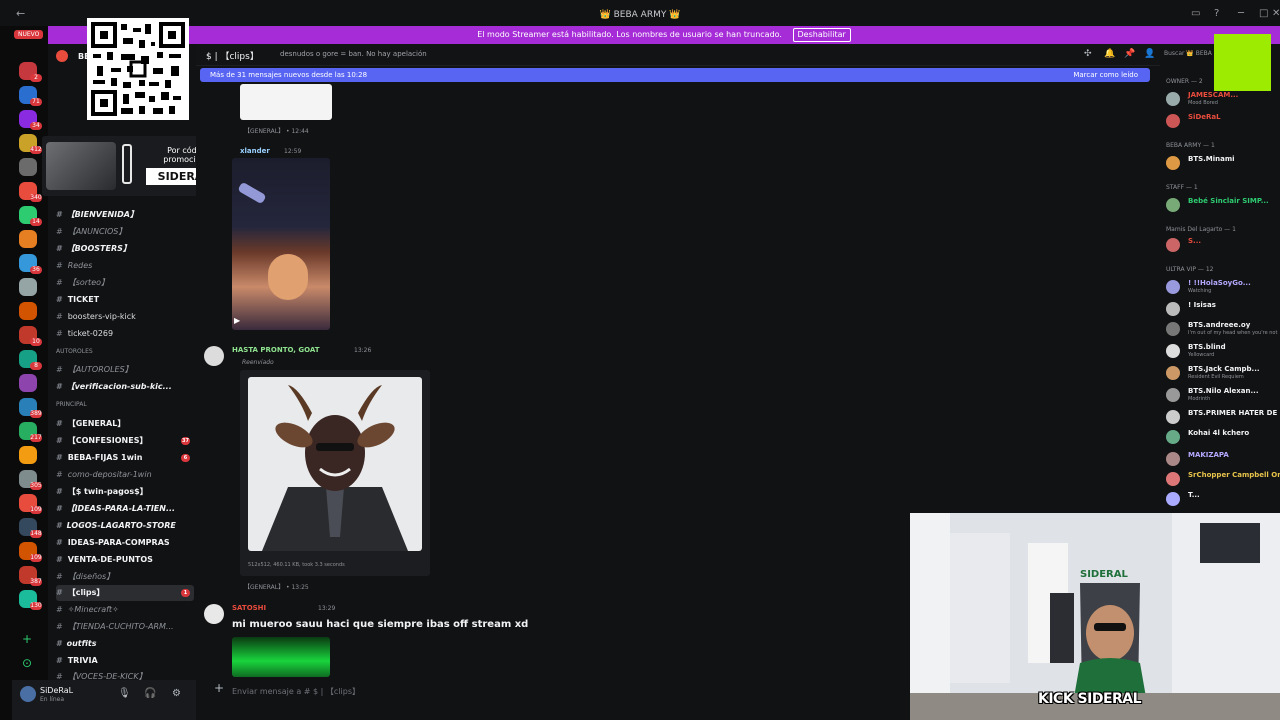 This screenshot has height=720, width=1280. What do you see at coordinates (36, 366) in the screenshot?
I see `mention-badge: 8` at bounding box center [36, 366].